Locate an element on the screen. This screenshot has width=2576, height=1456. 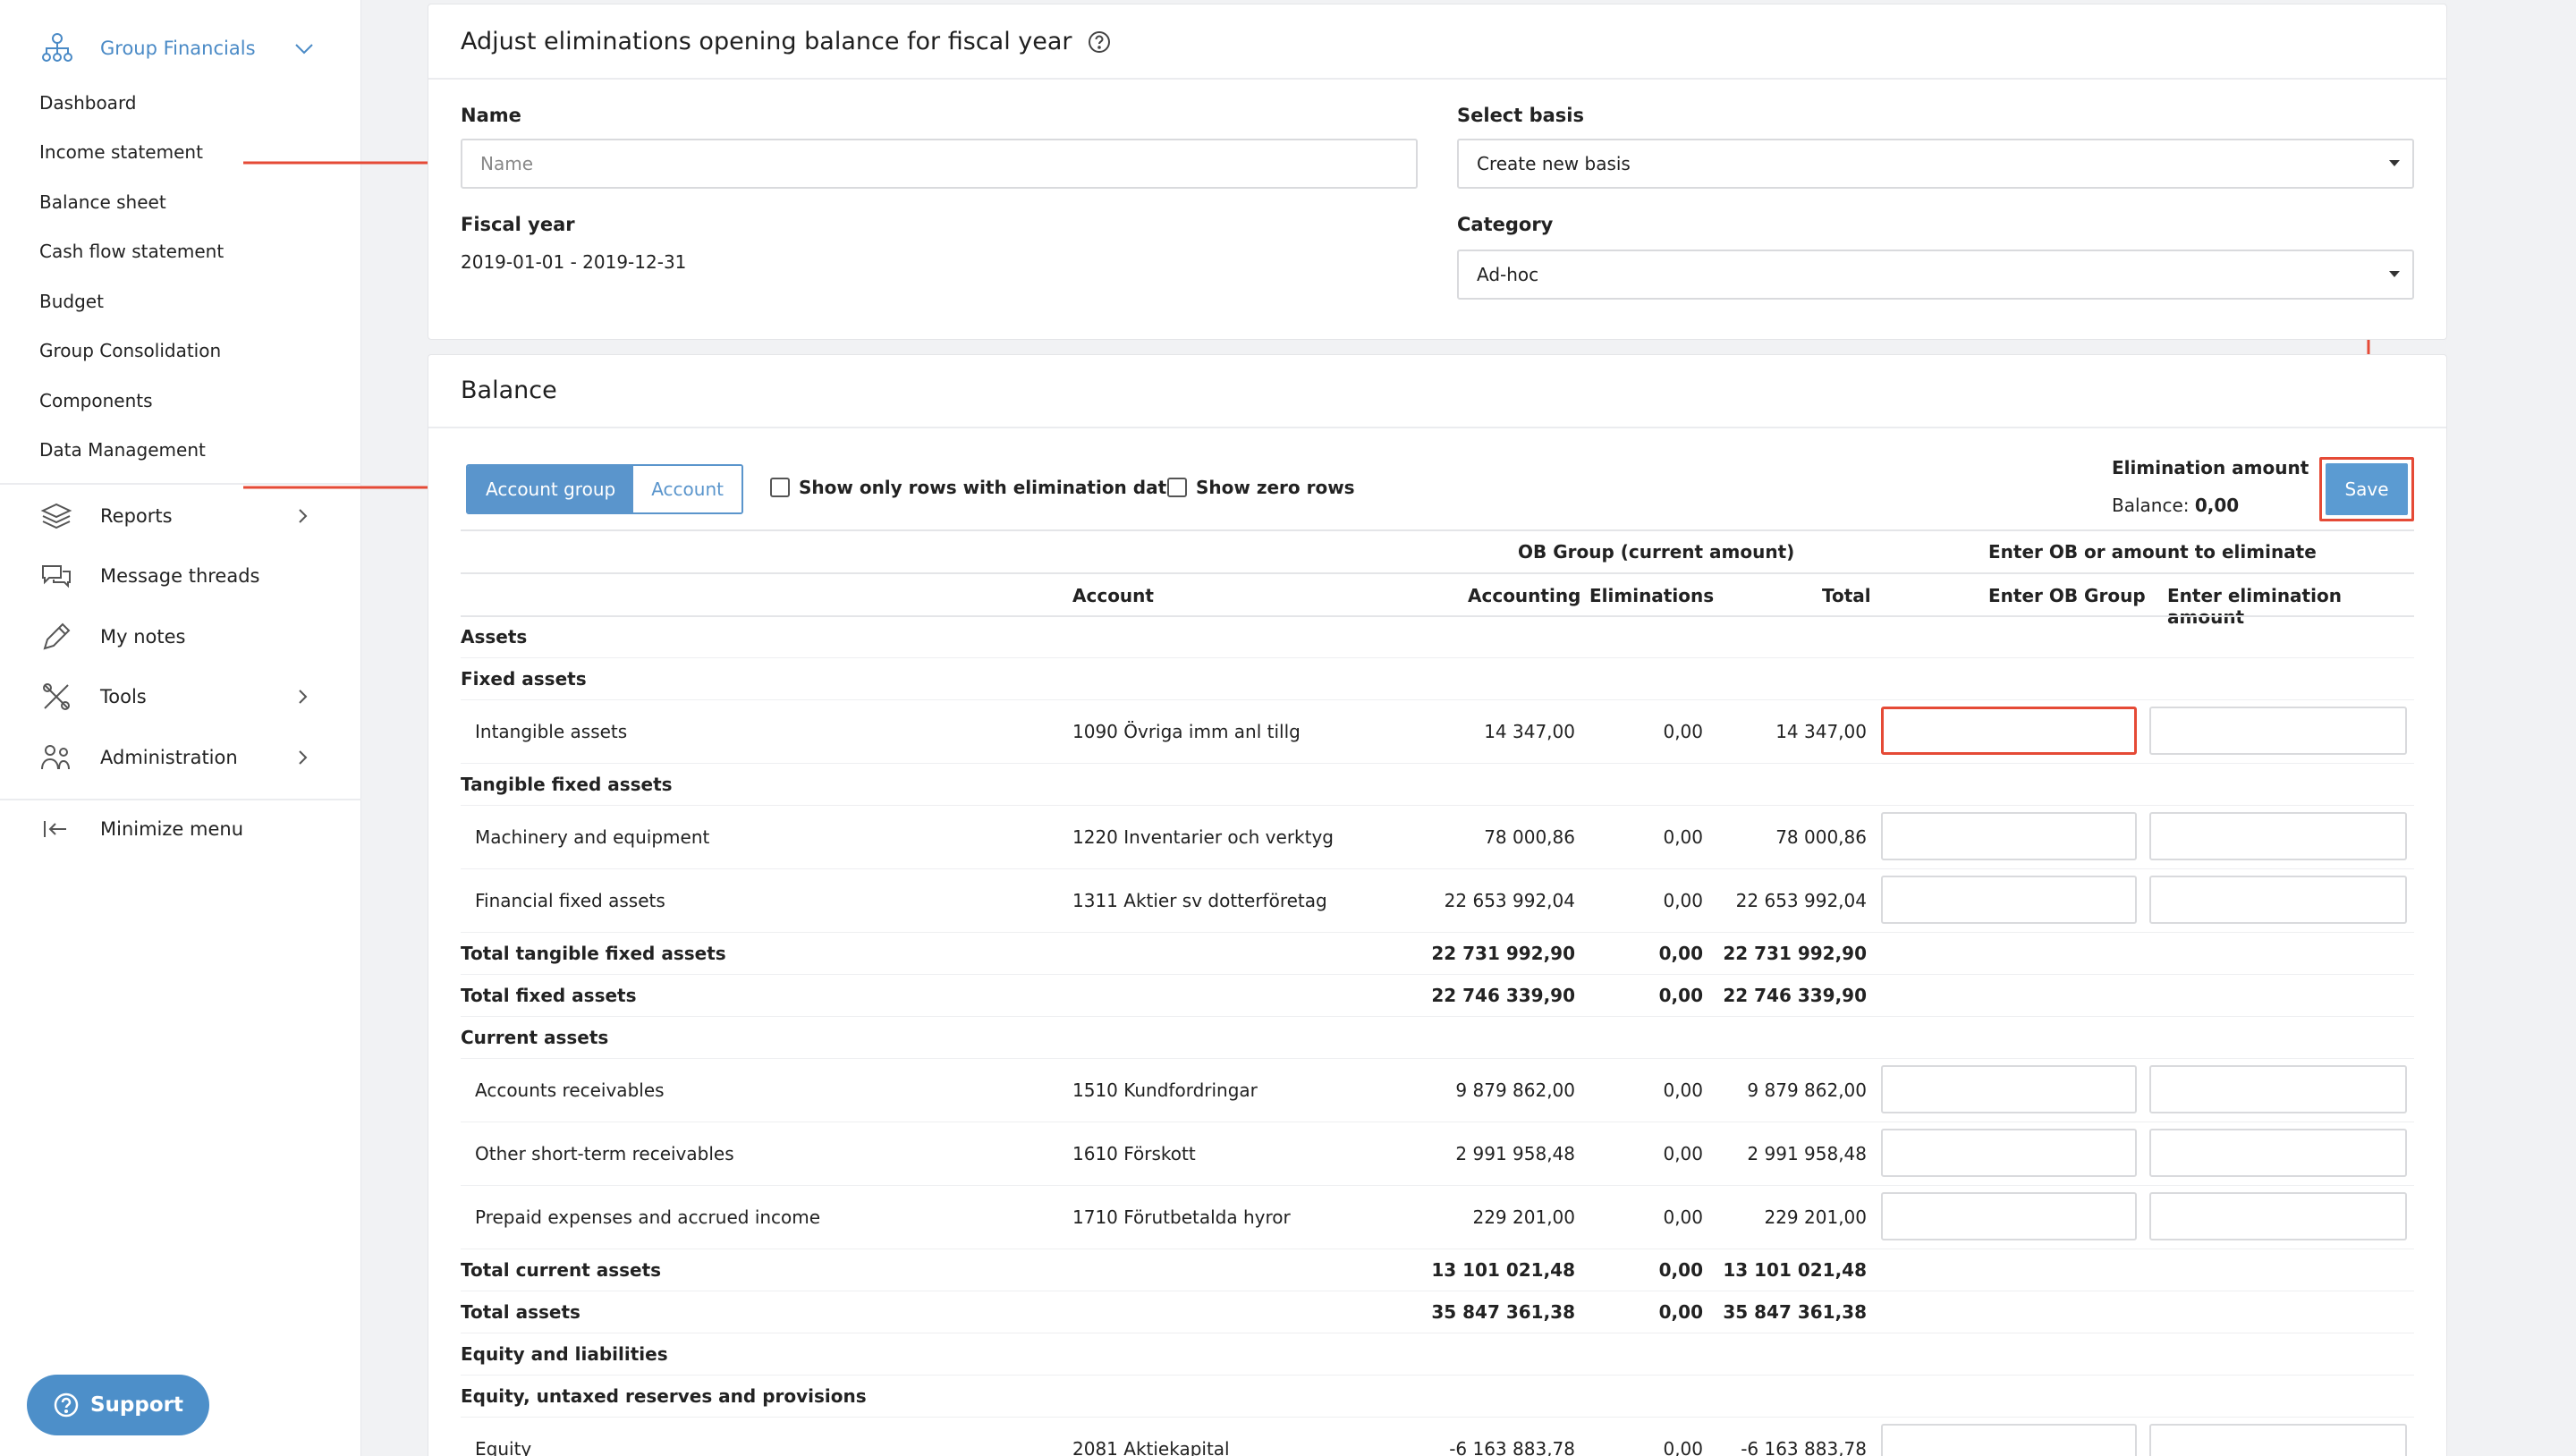
annotation-arrow is located at coordinates (348, 488).